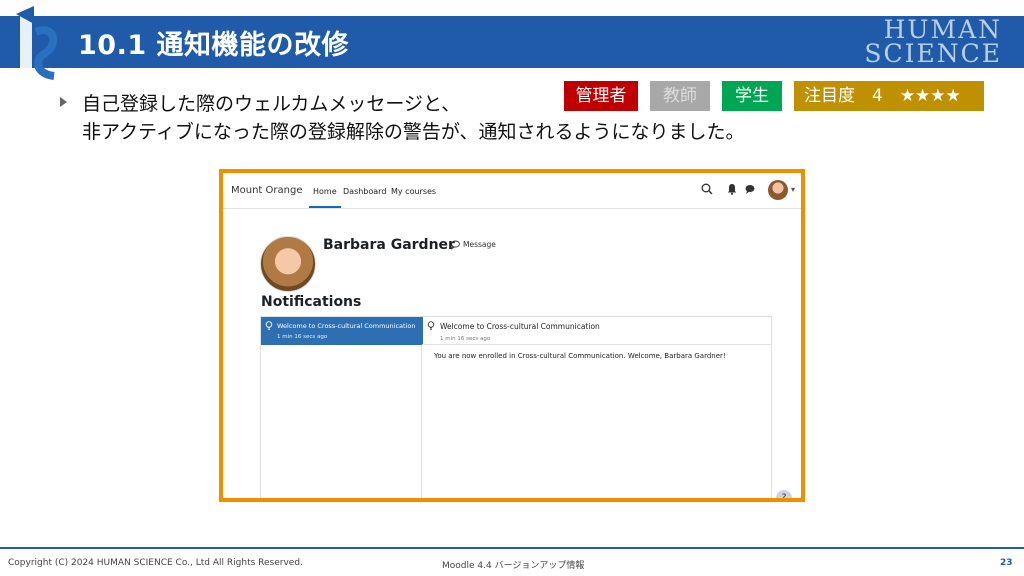 The image size is (1024, 576). Describe the element at coordinates (302, 337) in the screenshot. I see `notification-list-item-time: 1 min 16 secs ago` at that location.